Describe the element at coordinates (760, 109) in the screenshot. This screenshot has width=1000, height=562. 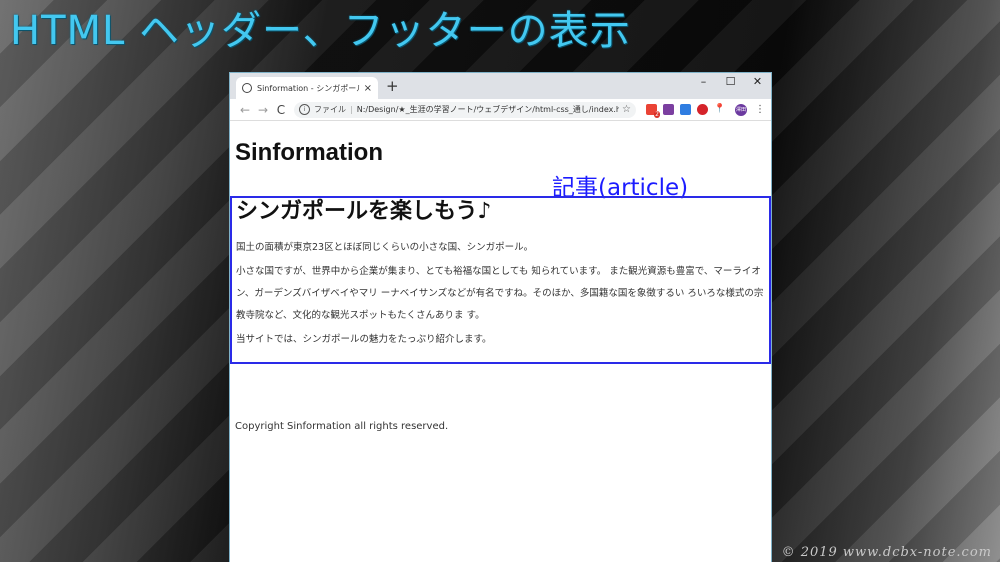
I see `menu-icon: ⋮` at that location.